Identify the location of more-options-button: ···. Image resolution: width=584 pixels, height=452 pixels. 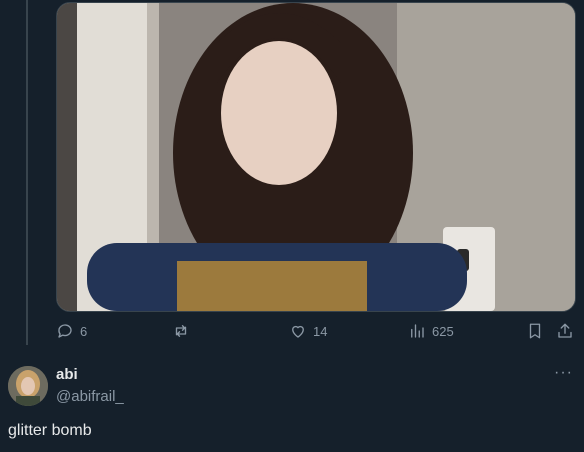
(563, 373).